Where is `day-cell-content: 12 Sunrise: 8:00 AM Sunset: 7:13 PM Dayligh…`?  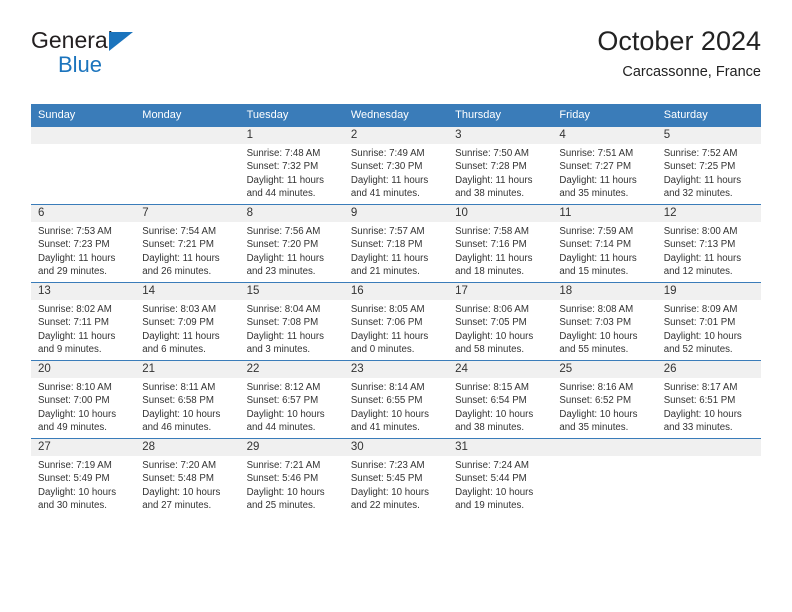
day-cell-content: 12 Sunrise: 8:00 AM Sunset: 7:13 PM Dayligh… is located at coordinates (708, 243).